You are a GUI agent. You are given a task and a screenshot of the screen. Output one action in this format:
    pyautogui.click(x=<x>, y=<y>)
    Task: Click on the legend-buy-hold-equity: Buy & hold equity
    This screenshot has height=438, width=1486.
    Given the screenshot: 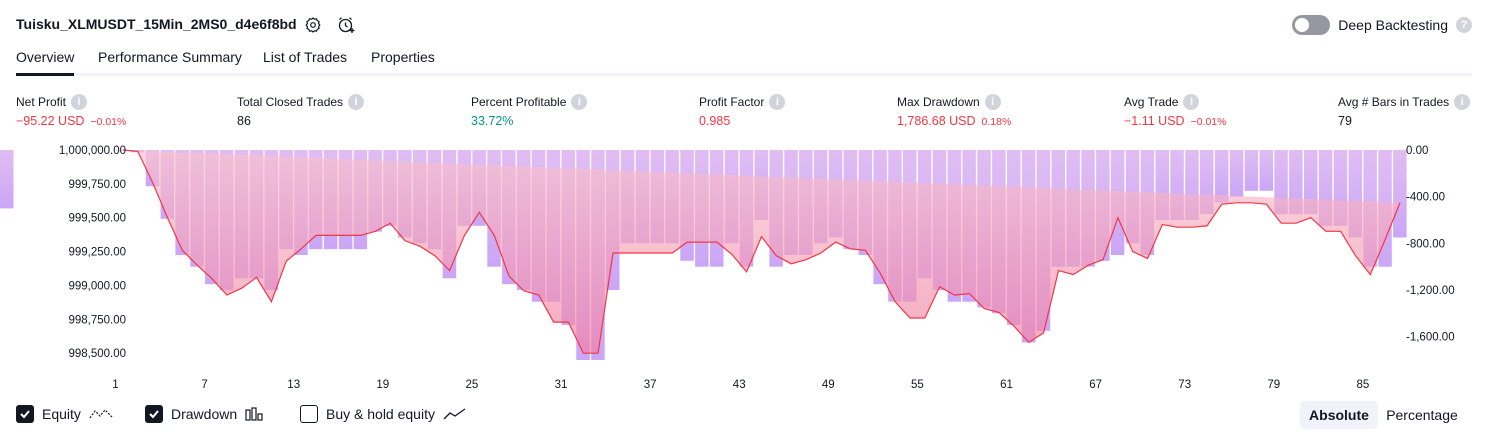 What is the action you would take?
    pyautogui.click(x=383, y=414)
    